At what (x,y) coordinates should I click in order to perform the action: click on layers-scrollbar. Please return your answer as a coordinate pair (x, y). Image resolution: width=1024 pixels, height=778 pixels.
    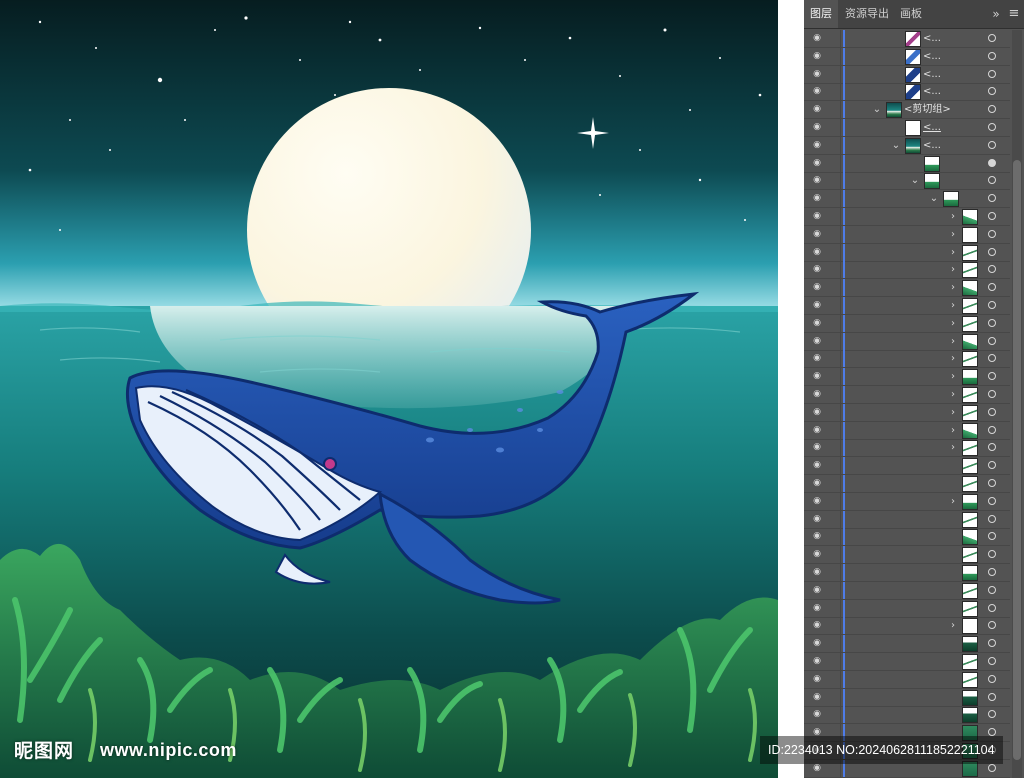
    Looking at the image, I should click on (1017, 404).